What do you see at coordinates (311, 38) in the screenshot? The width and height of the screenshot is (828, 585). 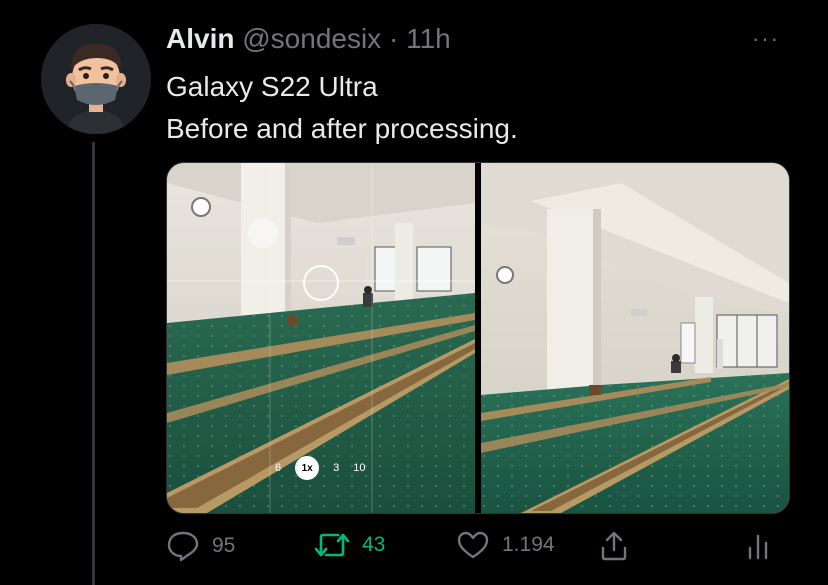 I see `author-handle: @sondesix` at bounding box center [311, 38].